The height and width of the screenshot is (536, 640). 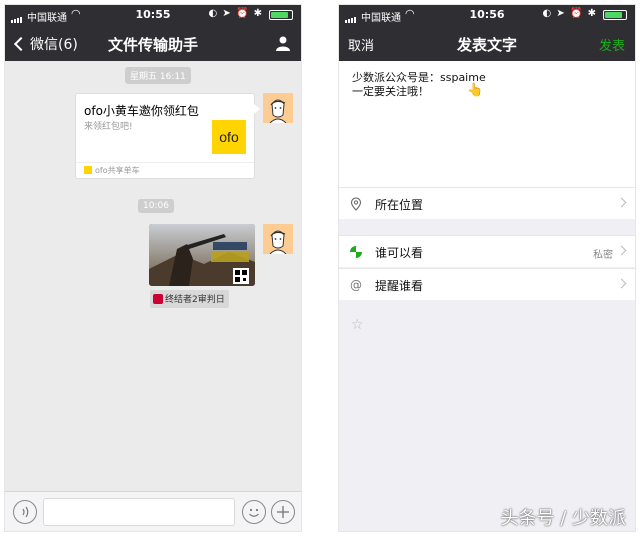 I want to click on pointing-up-emoji: 👆, so click(x=475, y=90).